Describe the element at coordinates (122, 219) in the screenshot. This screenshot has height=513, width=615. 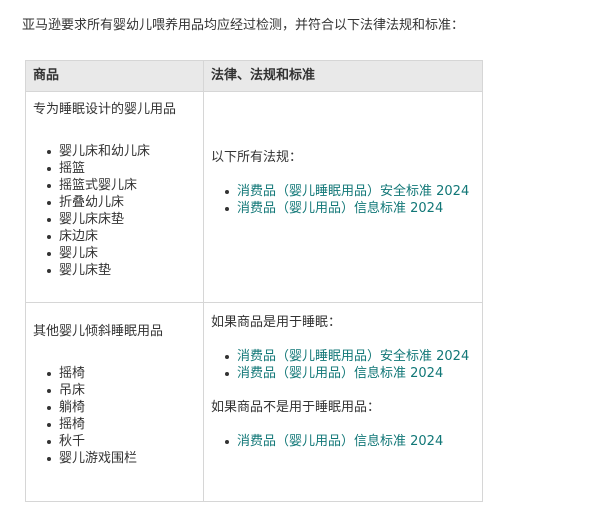
I see `list-item: 婴儿床床垫` at that location.